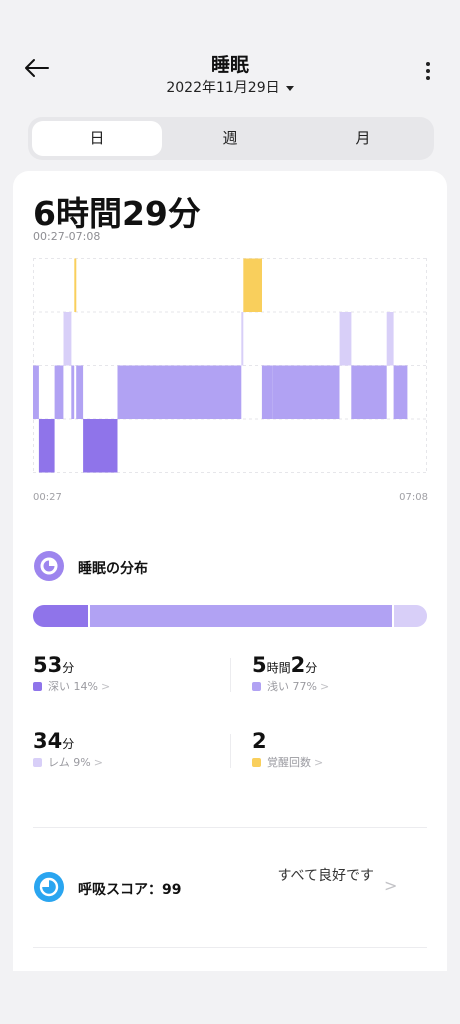 Image resolution: width=460 pixels, height=1024 pixels. What do you see at coordinates (259, 741) in the screenshot?
I see `awake-count-value: 2` at bounding box center [259, 741].